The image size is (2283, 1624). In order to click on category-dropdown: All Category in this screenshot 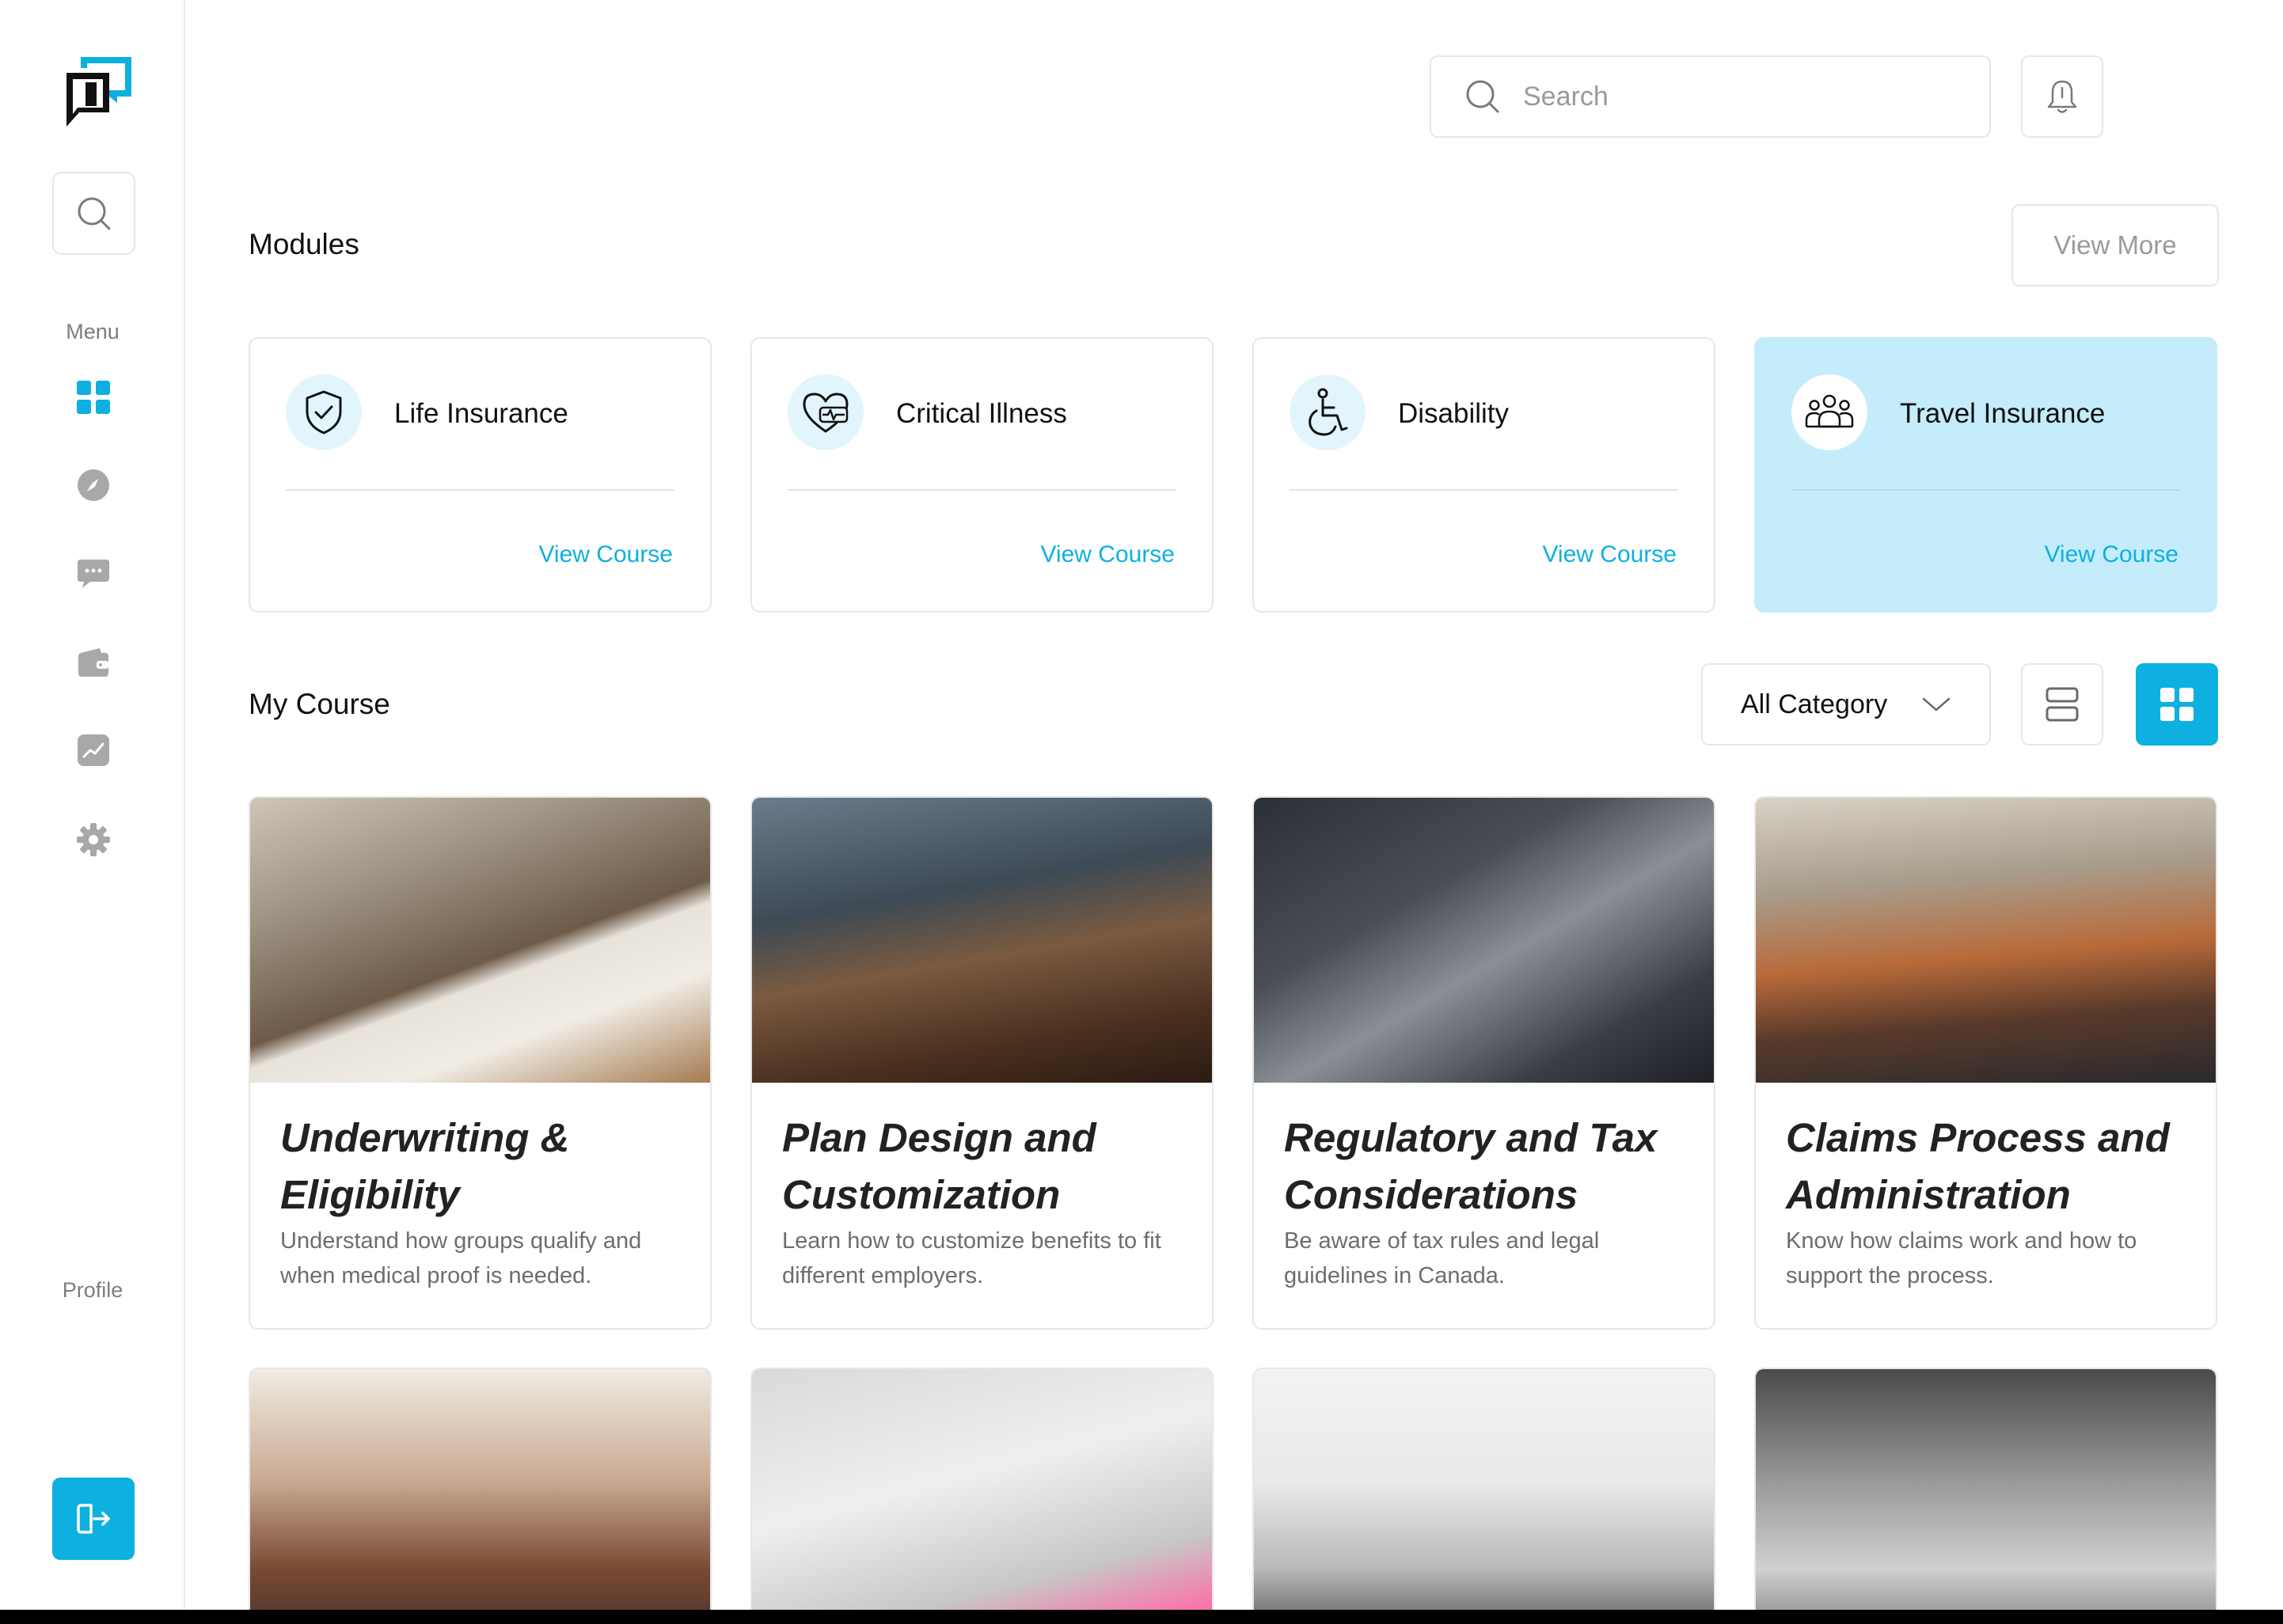, I will do `click(1846, 704)`.